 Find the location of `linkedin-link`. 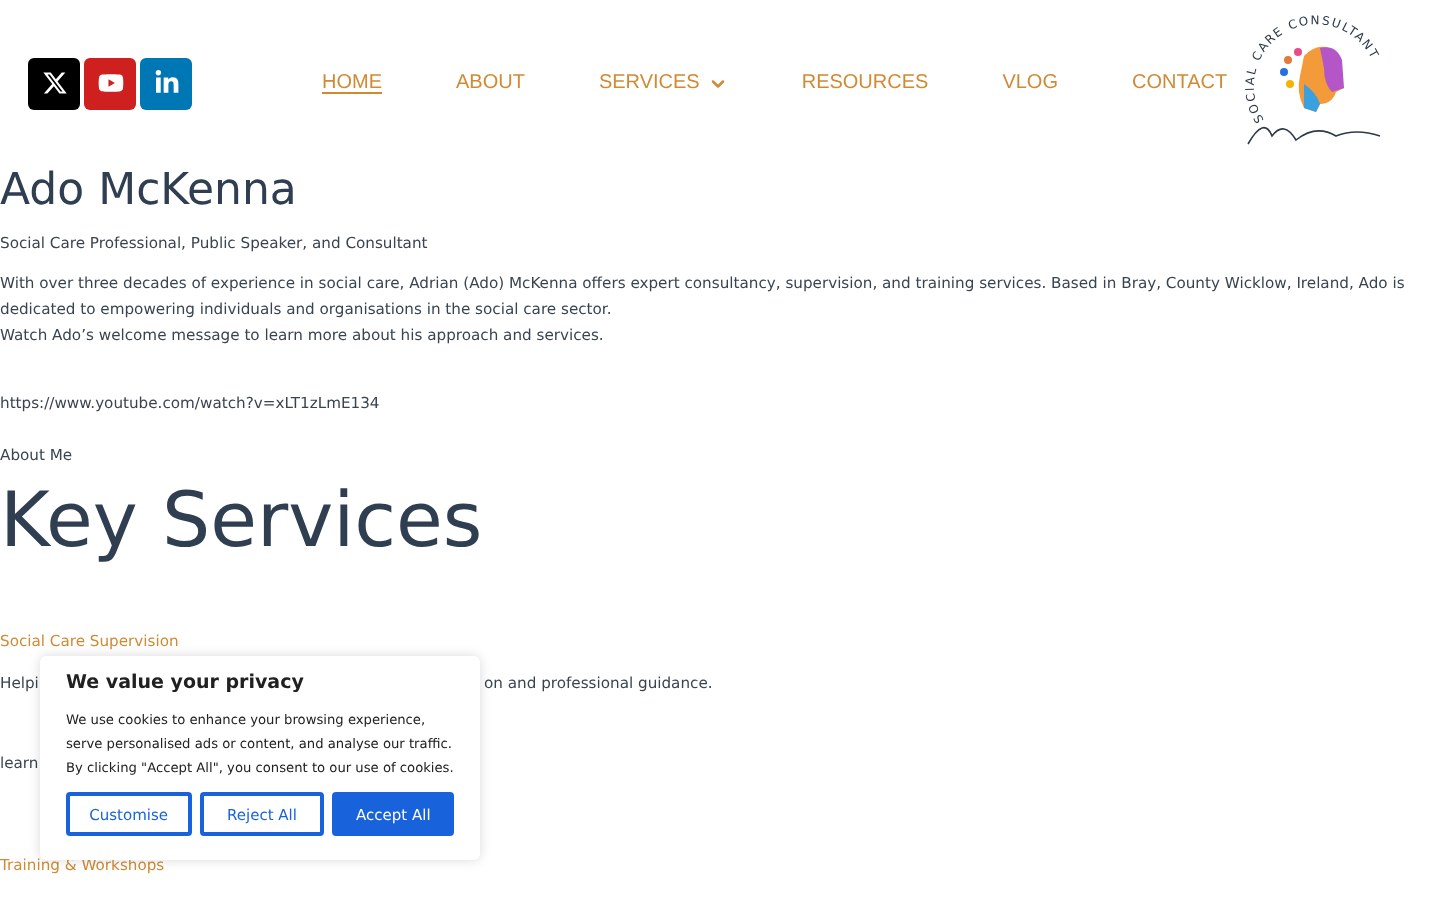

linkedin-link is located at coordinates (166, 83).